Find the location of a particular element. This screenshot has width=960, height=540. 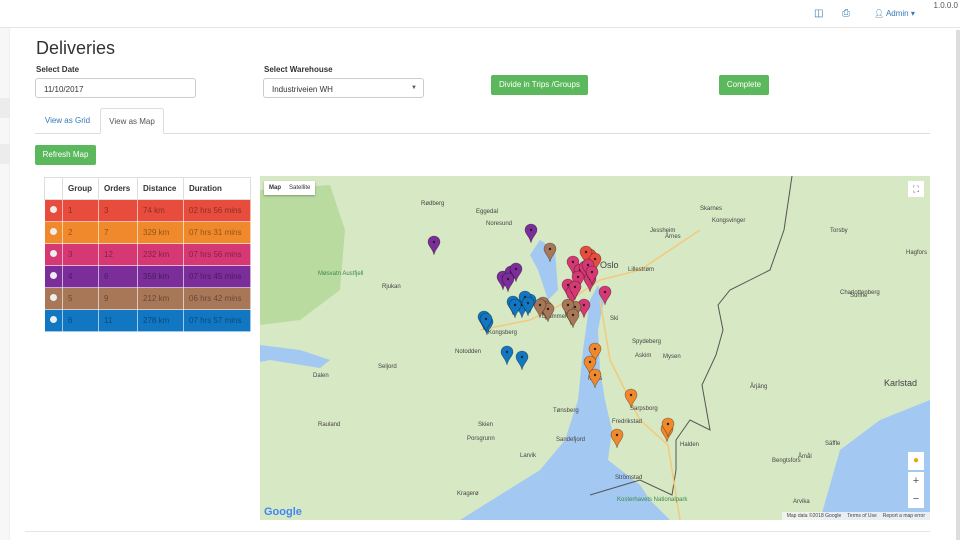

warehouse-label: Select Warehouse is located at coordinates (298, 69).